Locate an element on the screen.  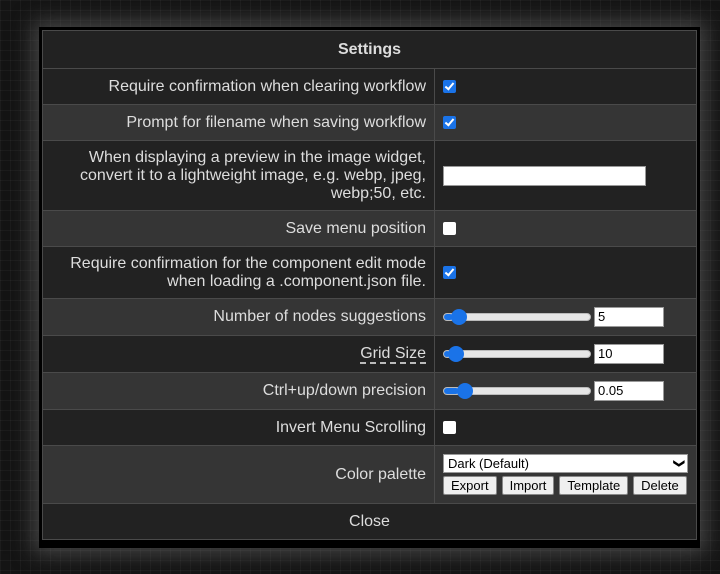
setting-row-prompt-filename: Prompt for filename when saving workflow is located at coordinates (369, 122).